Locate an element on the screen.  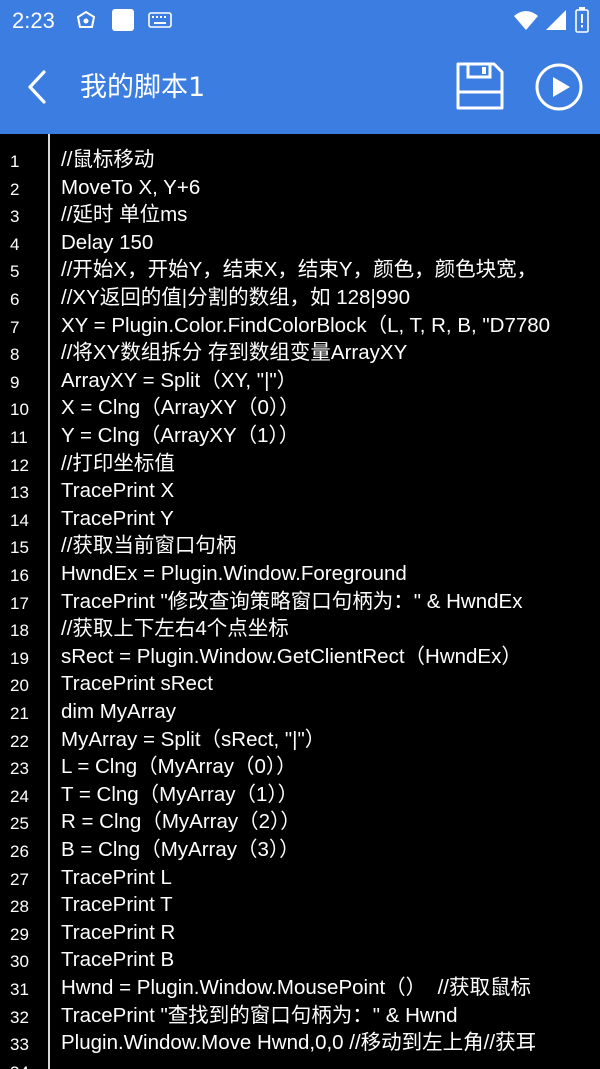
line-number: 3 is located at coordinates (15, 217).